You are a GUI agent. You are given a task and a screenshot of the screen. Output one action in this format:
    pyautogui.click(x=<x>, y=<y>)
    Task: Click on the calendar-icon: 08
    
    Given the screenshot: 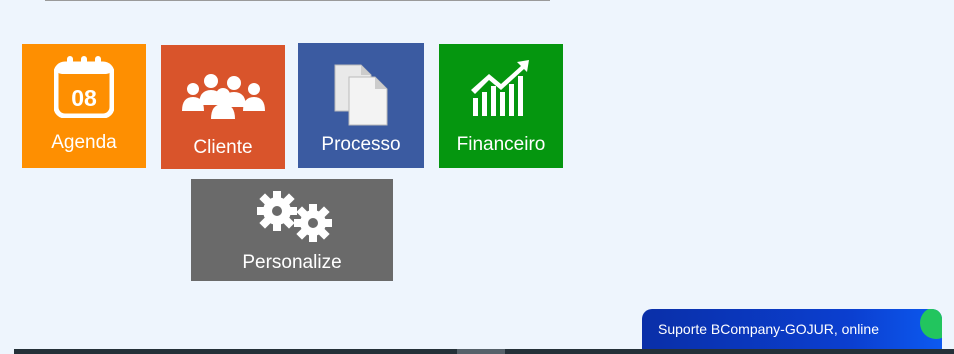 What is the action you would take?
    pyautogui.click(x=84, y=87)
    